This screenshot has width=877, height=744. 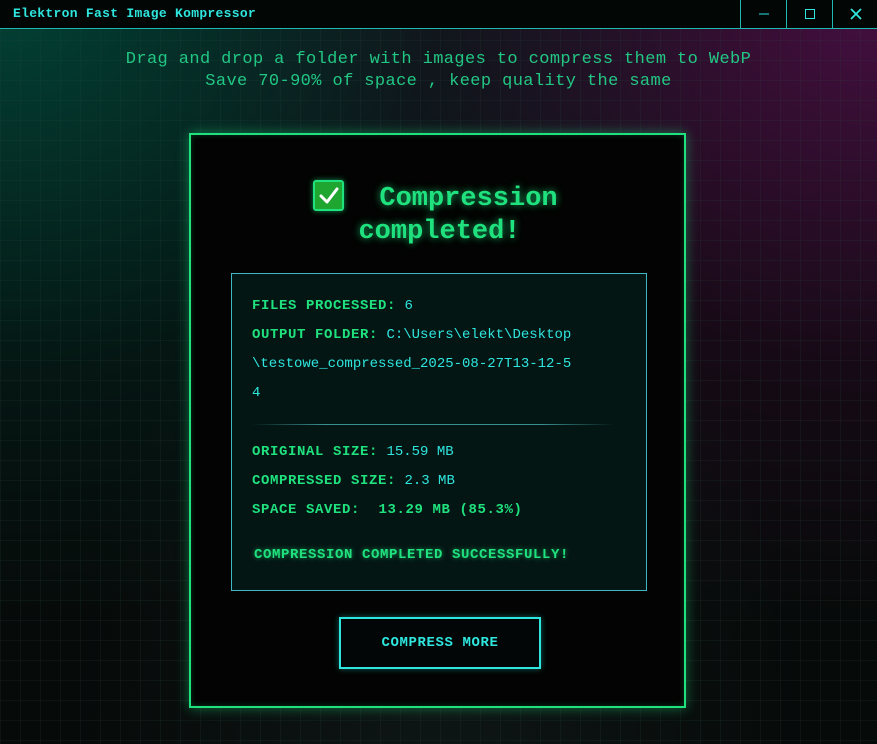 I want to click on output-folder-value-1: C:\Users\elekt\Desktop, so click(x=479, y=335).